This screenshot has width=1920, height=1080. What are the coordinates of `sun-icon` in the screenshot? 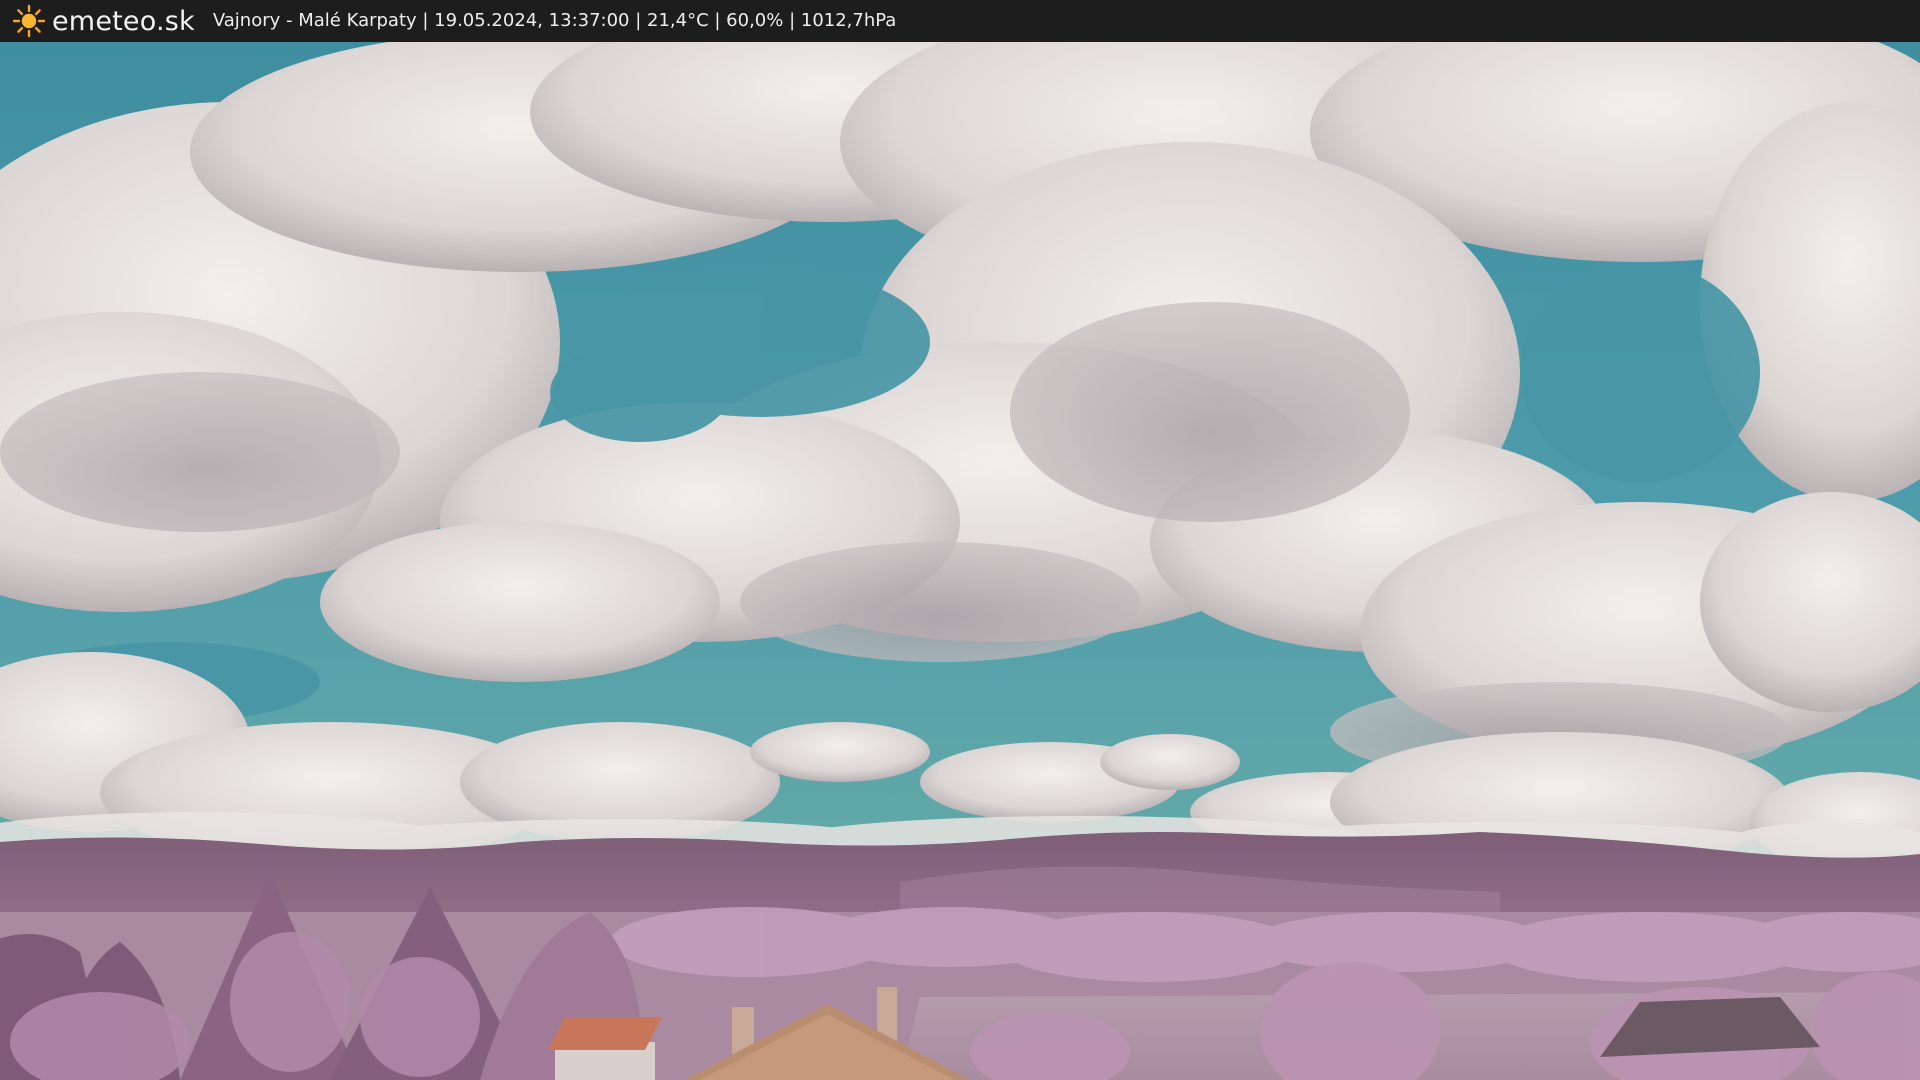 It's located at (29, 21).